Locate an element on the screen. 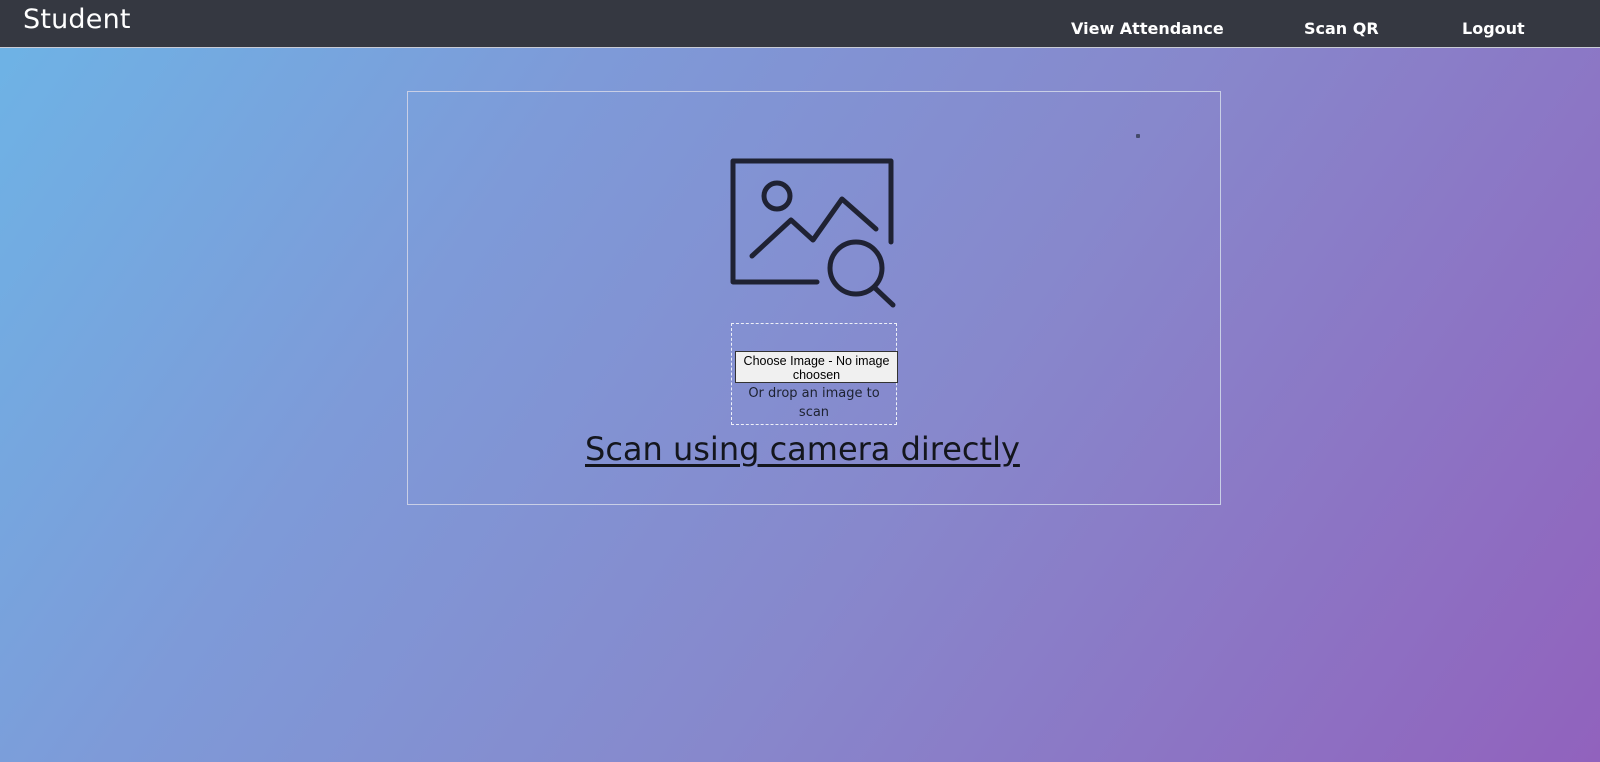 This screenshot has width=1600, height=762. nav-scan-qr-link: Scan QR is located at coordinates (1341, 28).